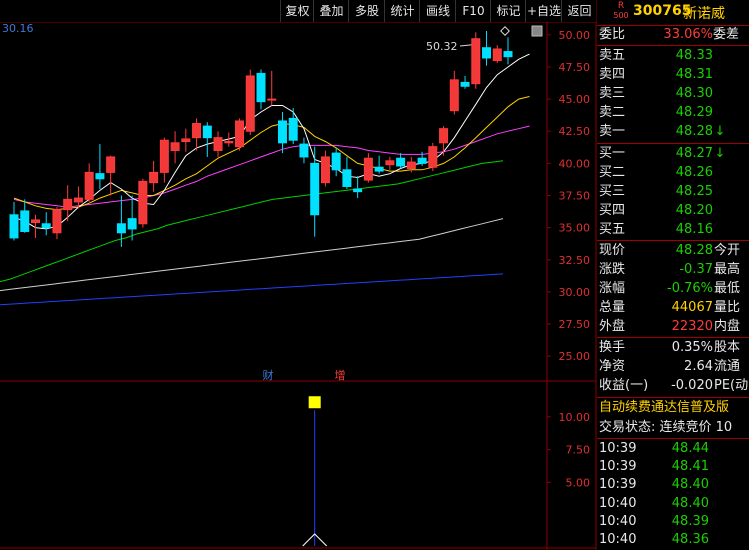  What do you see at coordinates (673, 348) in the screenshot?
I see `info-row: 换手 0.35% 股本` at bounding box center [673, 348].